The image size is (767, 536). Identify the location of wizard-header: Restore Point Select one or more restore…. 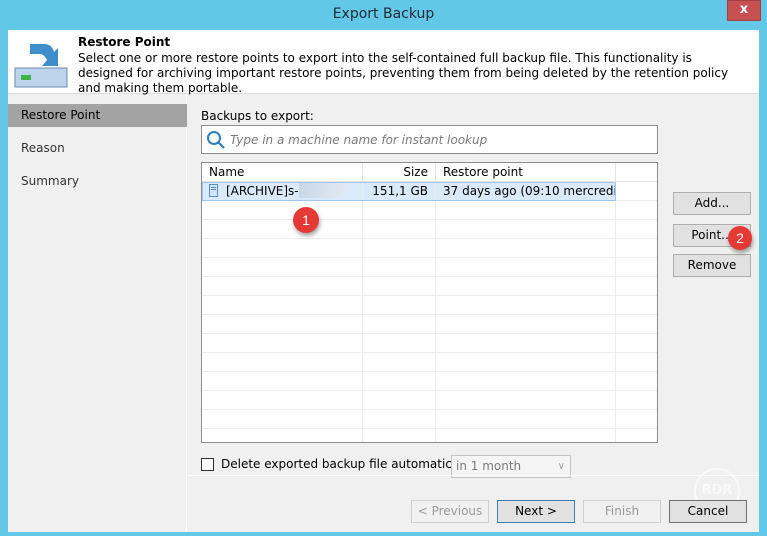
(383, 62).